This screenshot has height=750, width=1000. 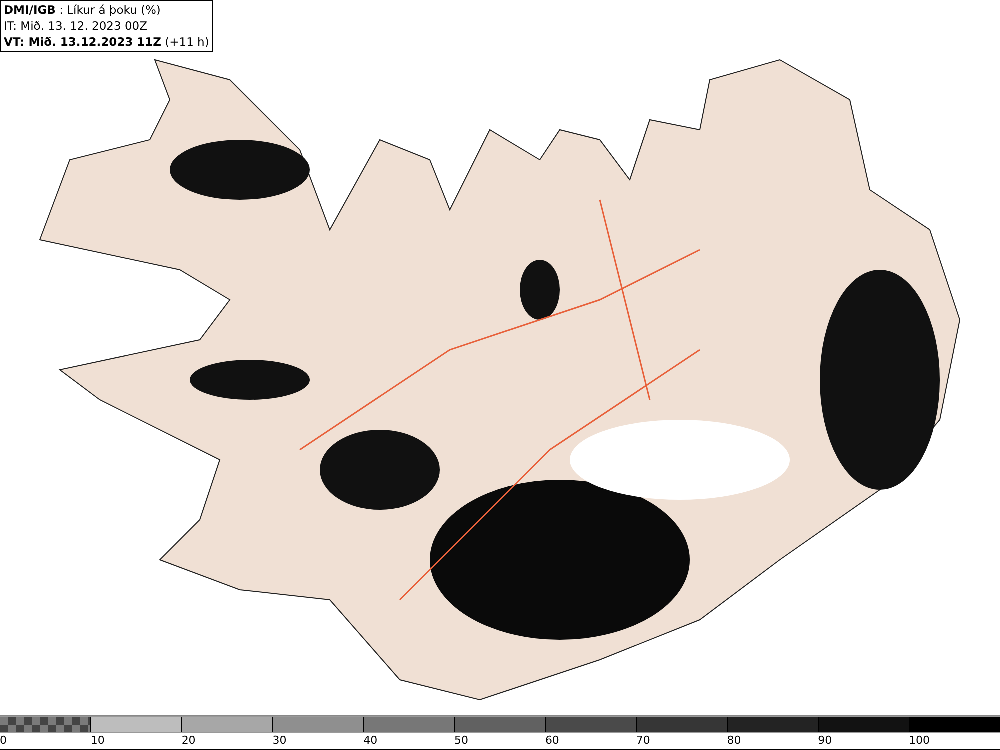 I want to click on info-line: DMI/IGB : Líkur á þoku (%), so click(x=83, y=10).